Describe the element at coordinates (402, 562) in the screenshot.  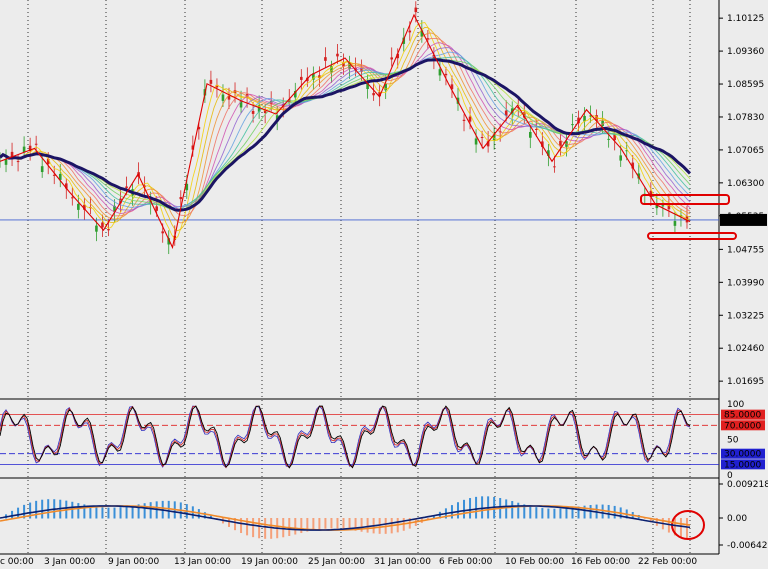
I see `time-axis-label: 31 Jan 00:00` at that location.